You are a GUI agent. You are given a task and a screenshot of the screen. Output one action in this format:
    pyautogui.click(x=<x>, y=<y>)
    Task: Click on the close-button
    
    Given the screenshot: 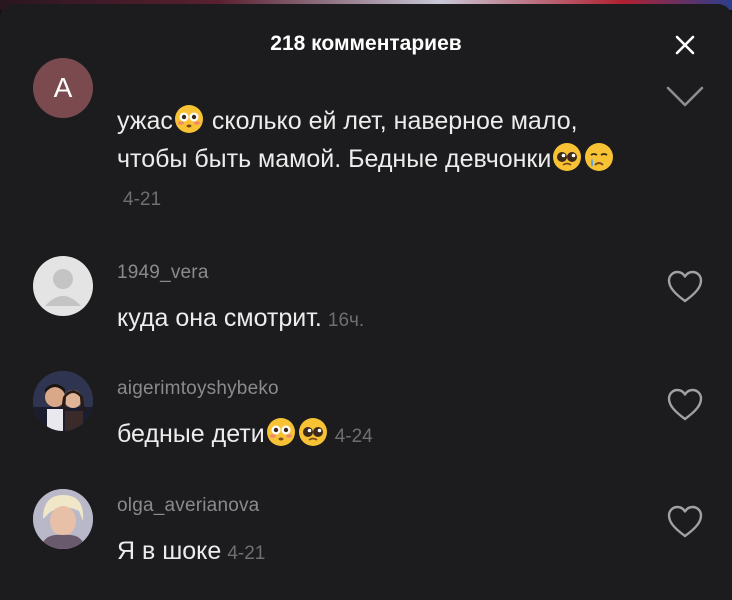 What is the action you would take?
    pyautogui.click(x=685, y=45)
    